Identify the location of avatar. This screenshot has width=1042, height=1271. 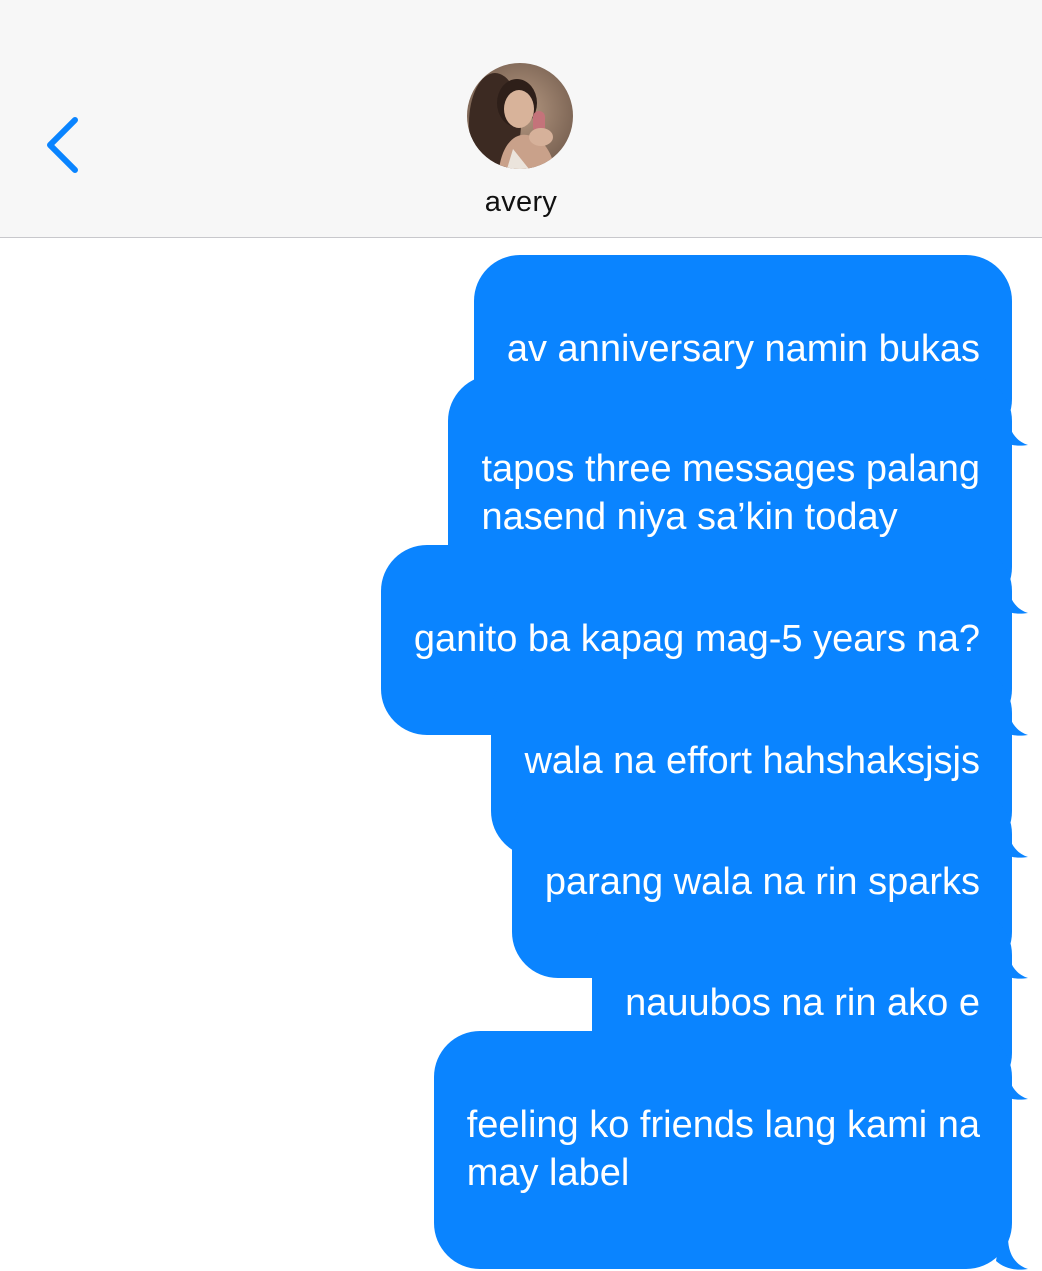
(520, 116).